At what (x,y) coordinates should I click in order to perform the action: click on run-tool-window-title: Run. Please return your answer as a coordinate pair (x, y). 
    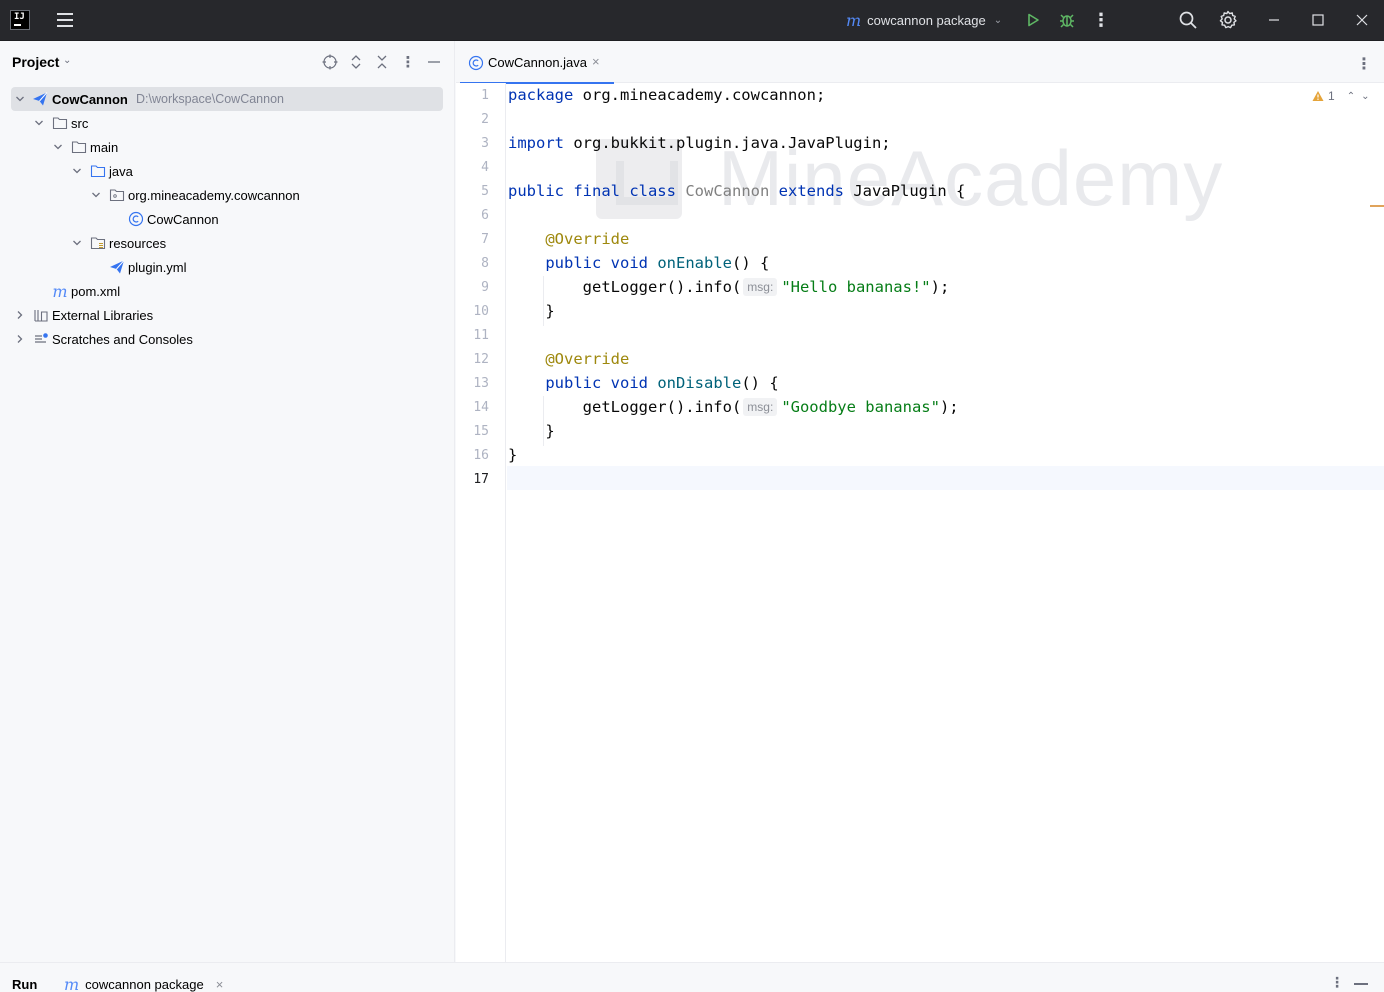
    Looking at the image, I should click on (24, 984).